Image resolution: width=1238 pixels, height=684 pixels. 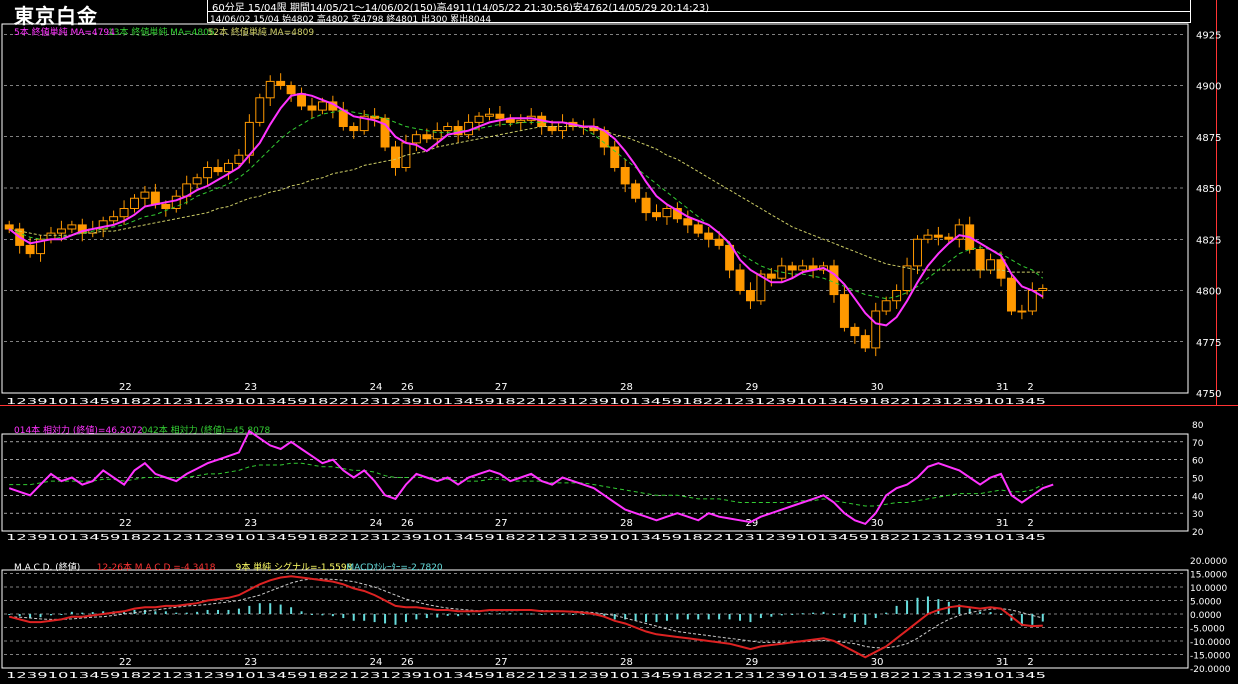 What do you see at coordinates (751, 387) in the screenshot?
I see `price-day-label: 29` at bounding box center [751, 387].